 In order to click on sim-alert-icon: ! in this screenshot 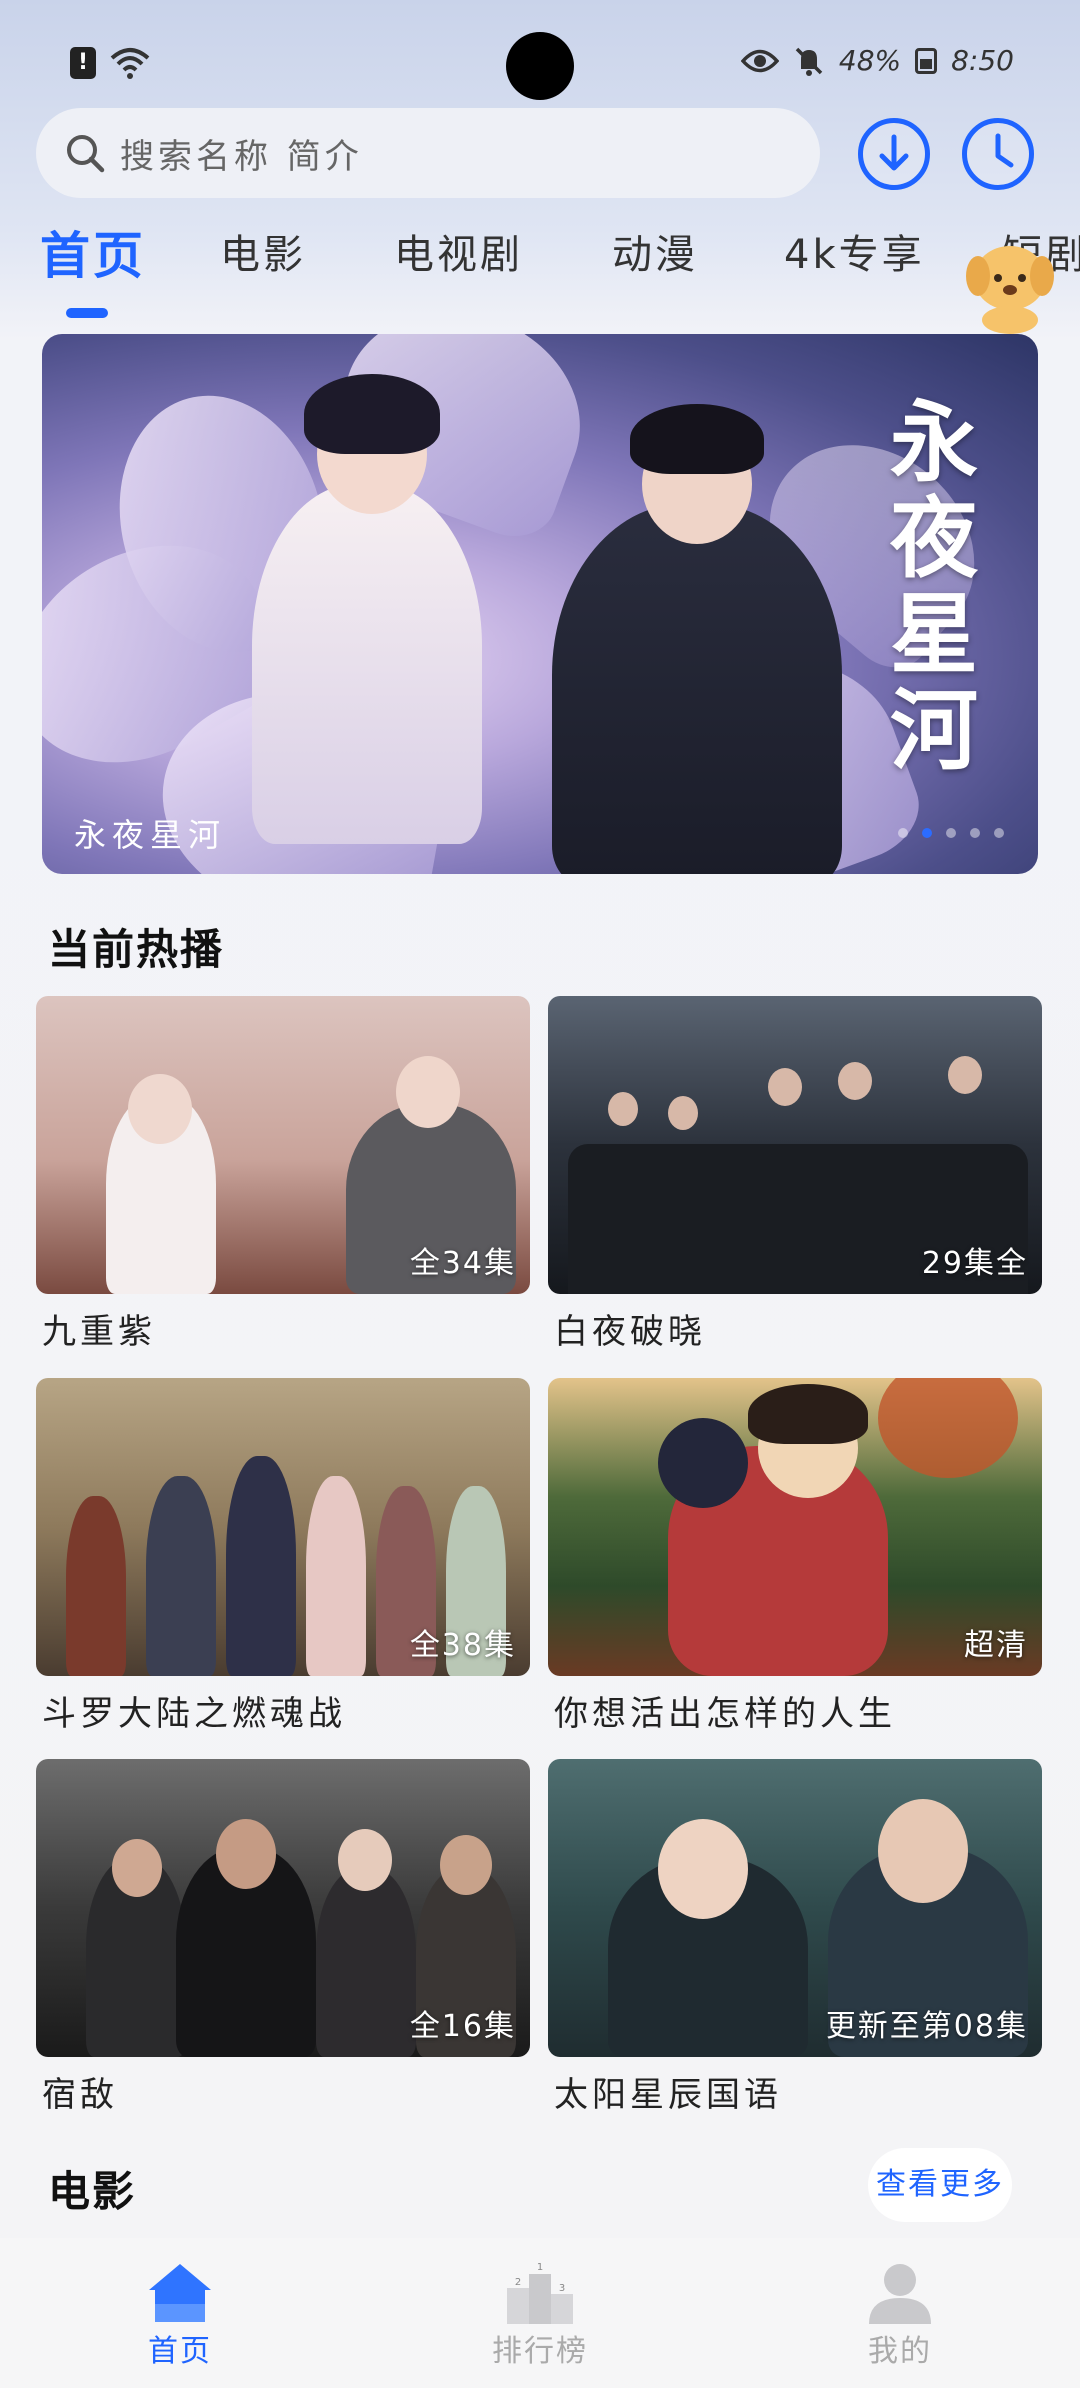, I will do `click(83, 63)`.